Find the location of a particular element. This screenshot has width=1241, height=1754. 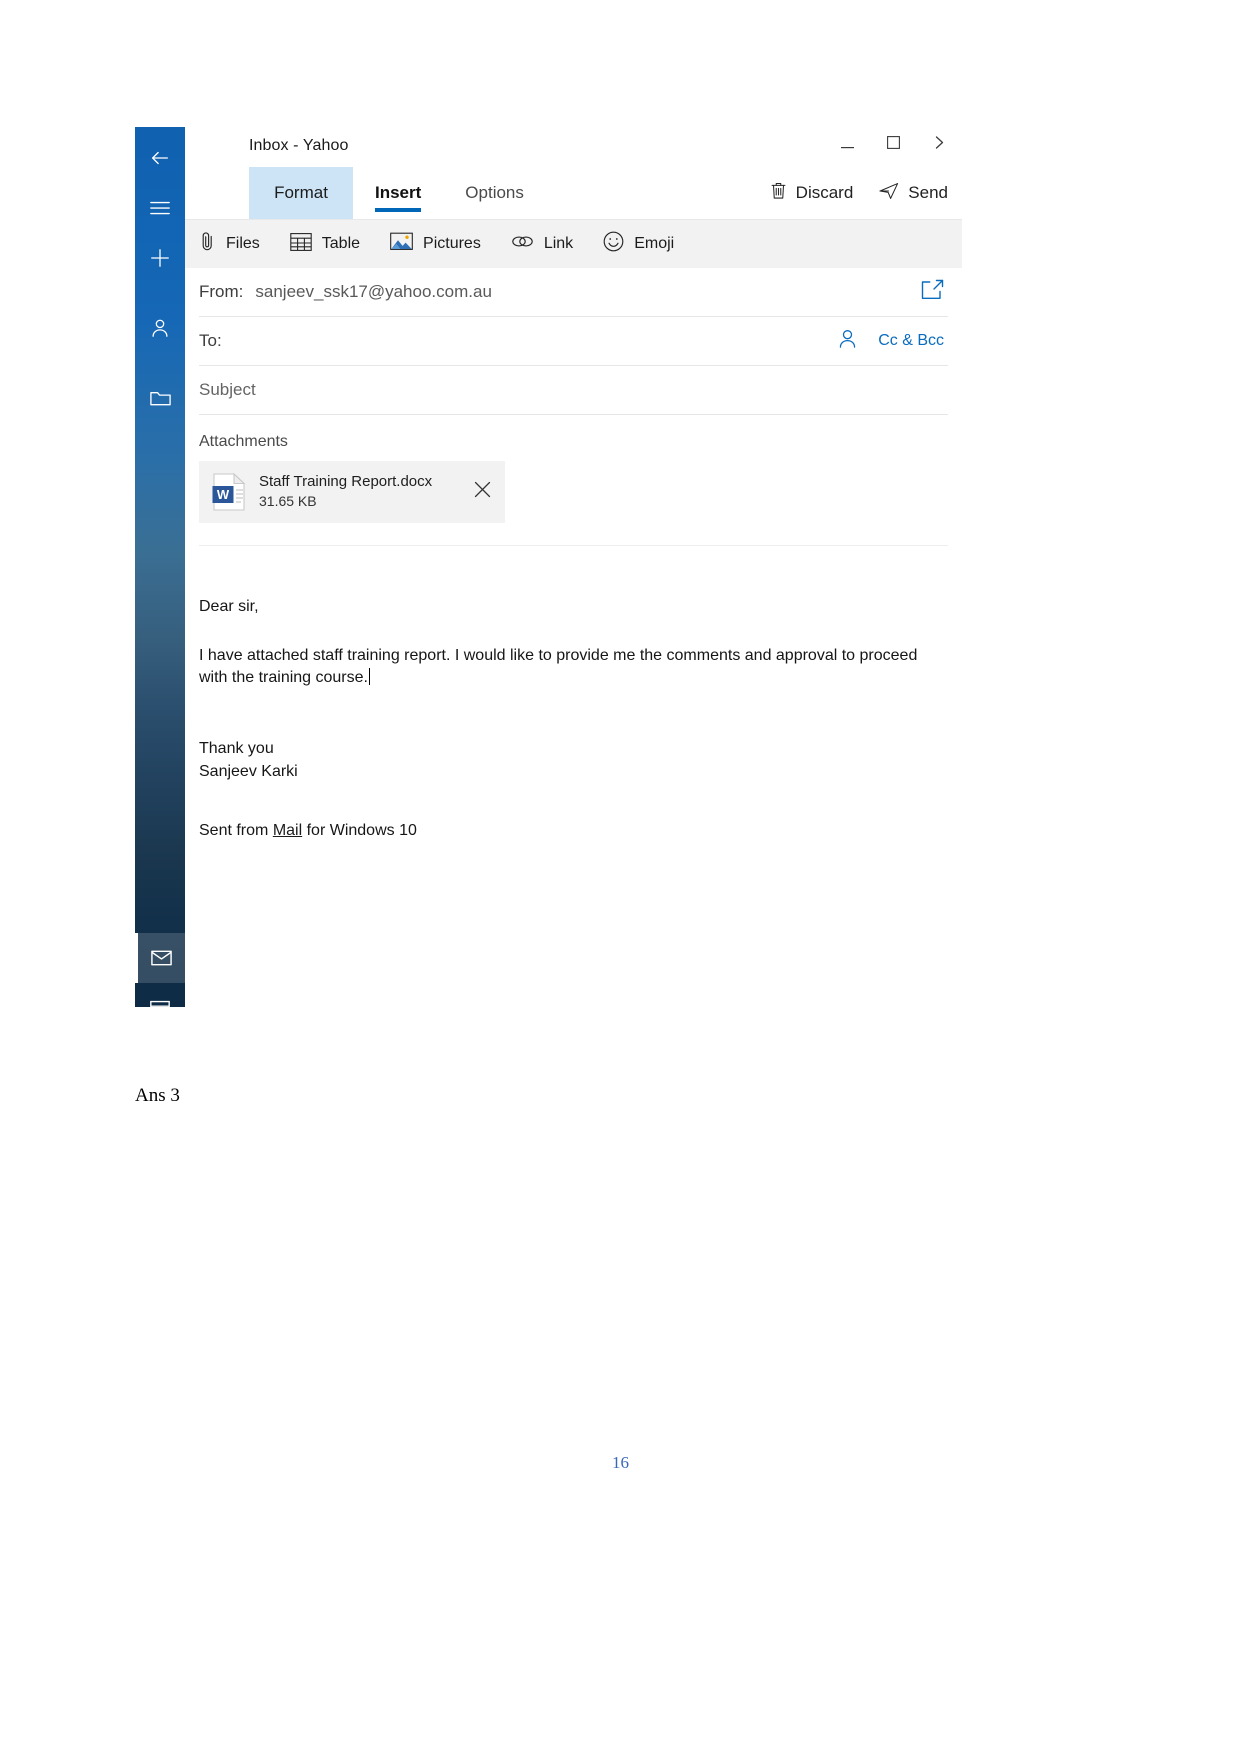

body-signature: Sanjeev Karki is located at coordinates (248, 771).